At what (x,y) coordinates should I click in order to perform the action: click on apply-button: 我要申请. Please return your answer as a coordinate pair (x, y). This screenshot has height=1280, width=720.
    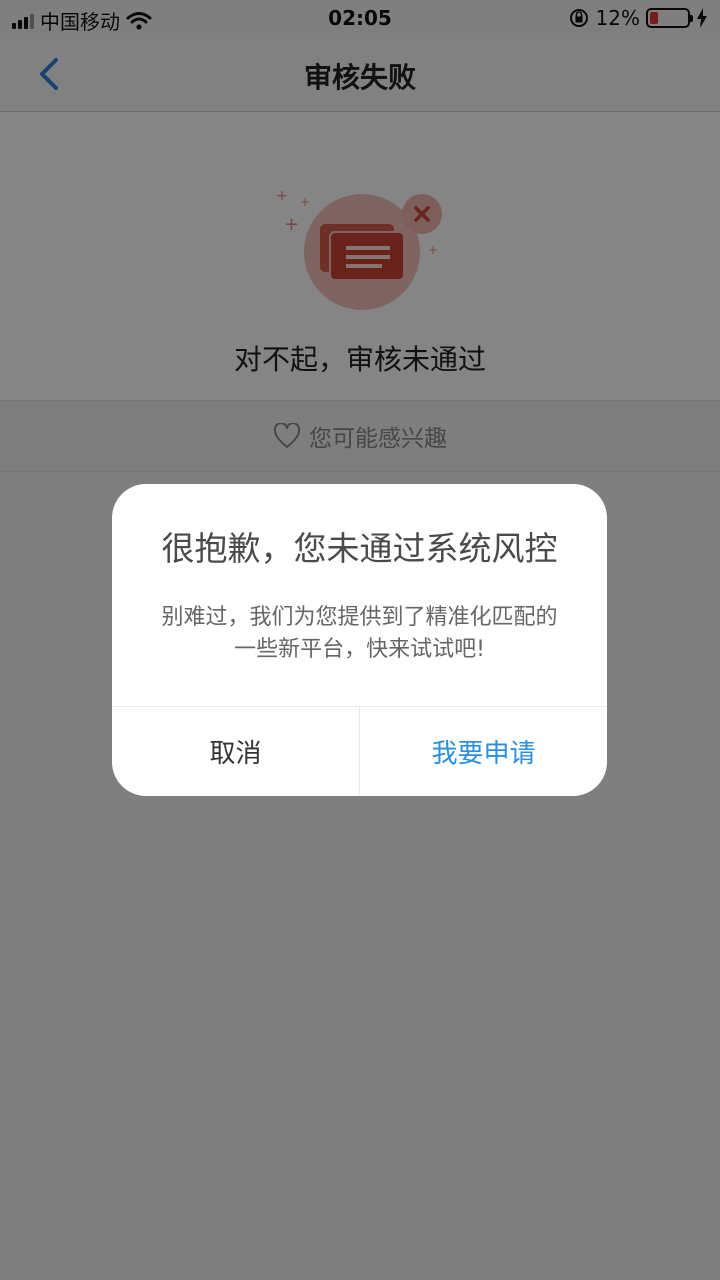
    Looking at the image, I should click on (483, 751).